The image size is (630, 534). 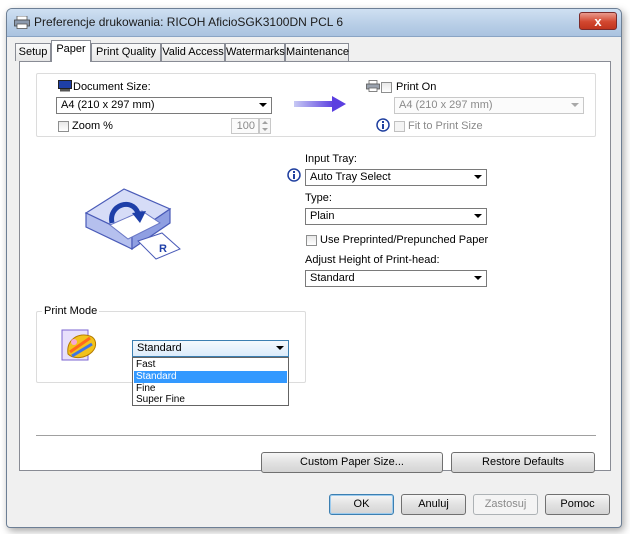 I want to click on tab-setup: Setup, so click(x=33, y=52).